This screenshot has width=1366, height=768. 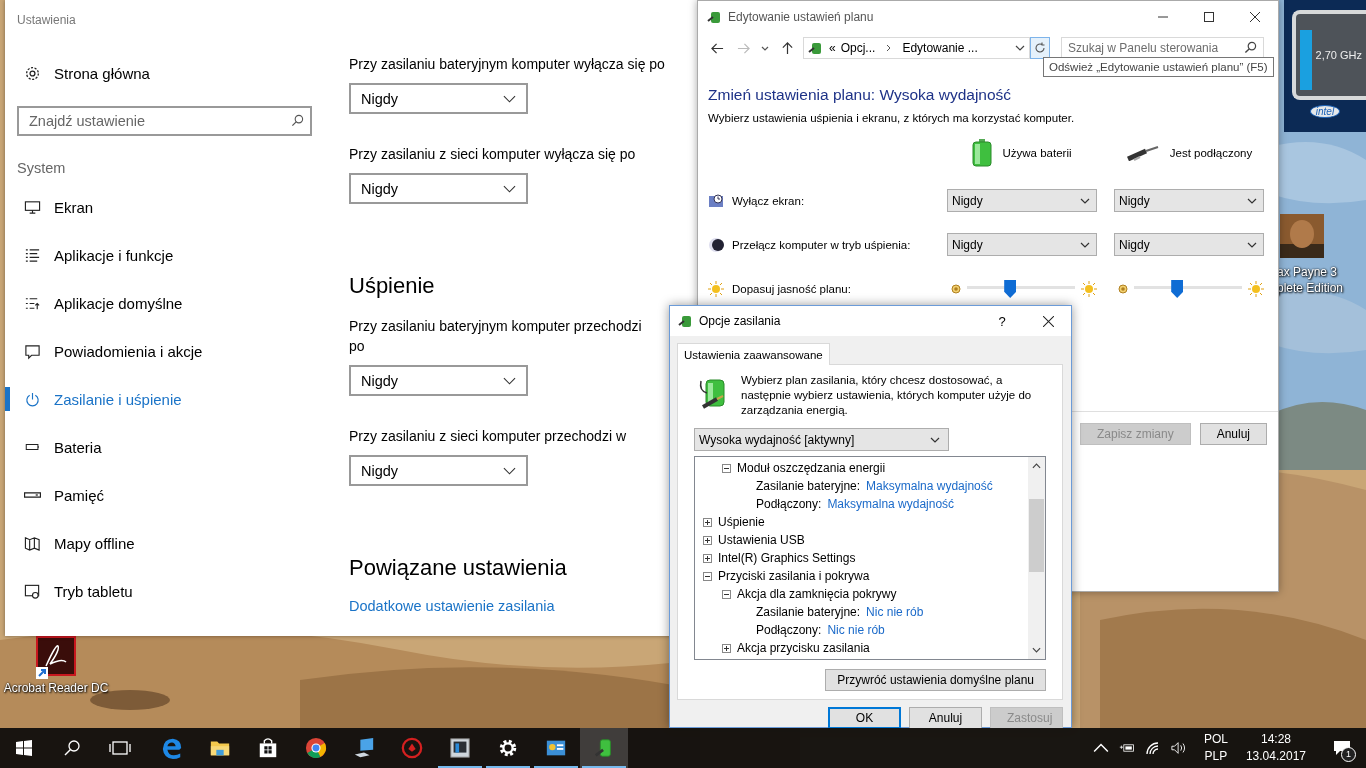 What do you see at coordinates (167, 591) in the screenshot?
I see `nav-item: Tryb tabletu` at bounding box center [167, 591].